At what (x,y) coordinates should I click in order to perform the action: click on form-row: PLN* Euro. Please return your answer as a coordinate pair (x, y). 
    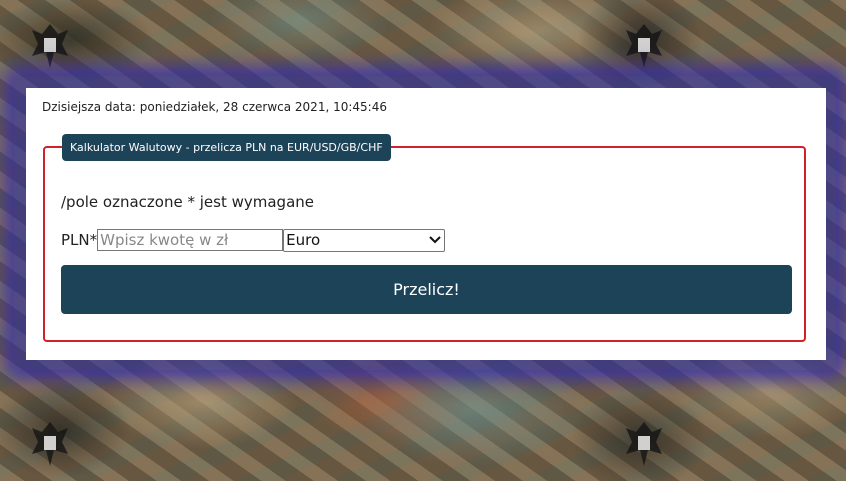
    Looking at the image, I should click on (253, 240).